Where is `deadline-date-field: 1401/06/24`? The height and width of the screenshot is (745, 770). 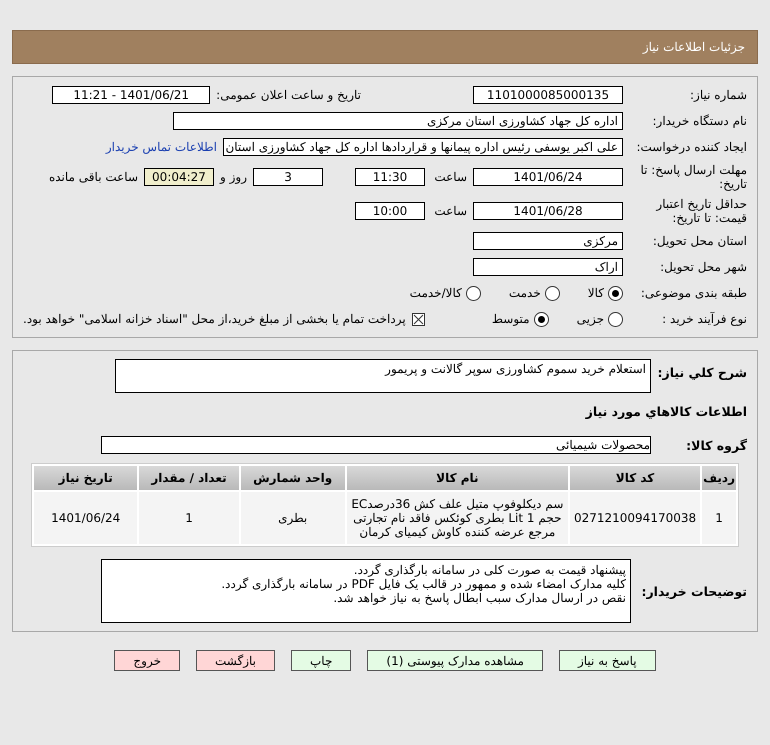 deadline-date-field: 1401/06/24 is located at coordinates (548, 177).